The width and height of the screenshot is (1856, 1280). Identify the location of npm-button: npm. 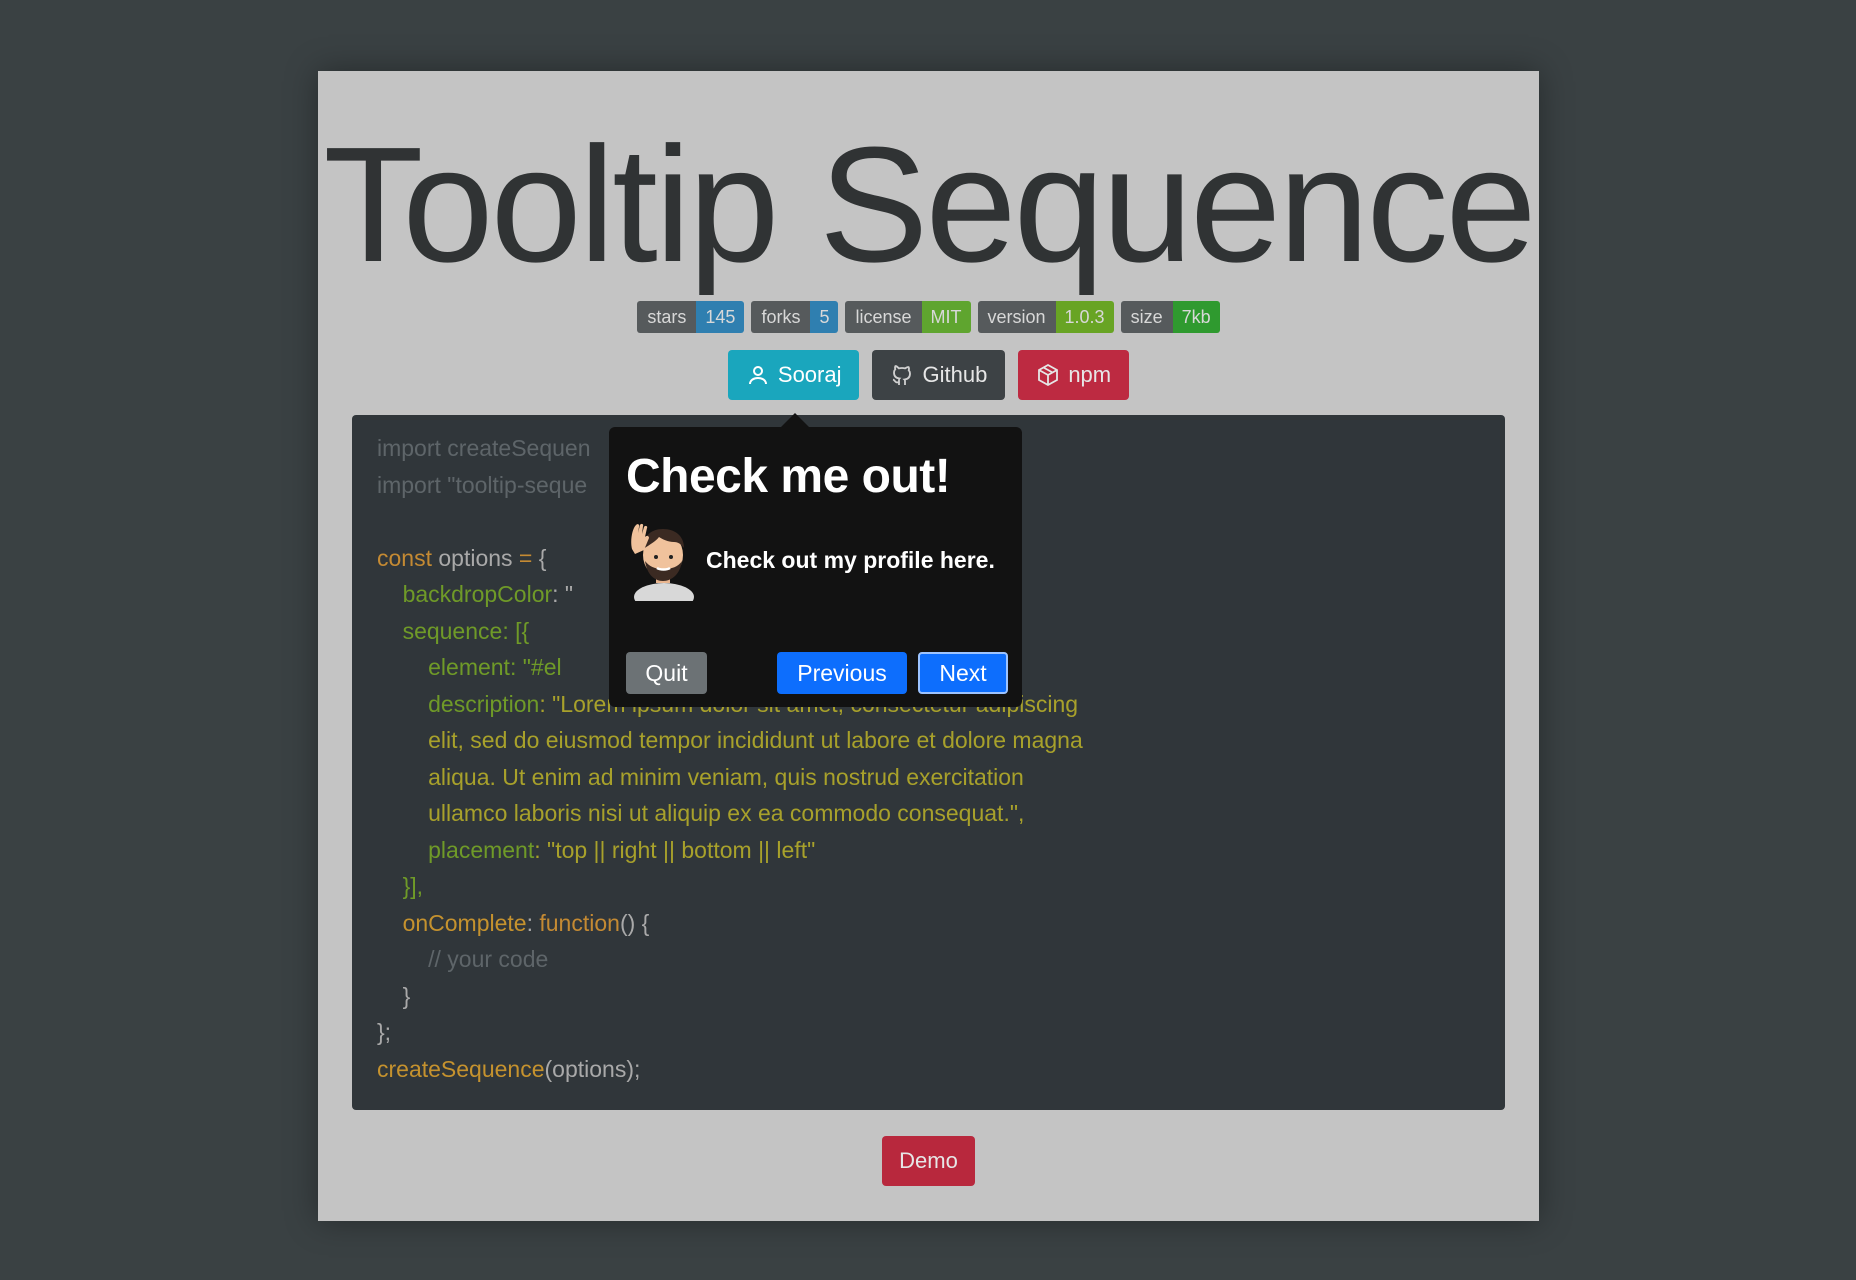
(1074, 375).